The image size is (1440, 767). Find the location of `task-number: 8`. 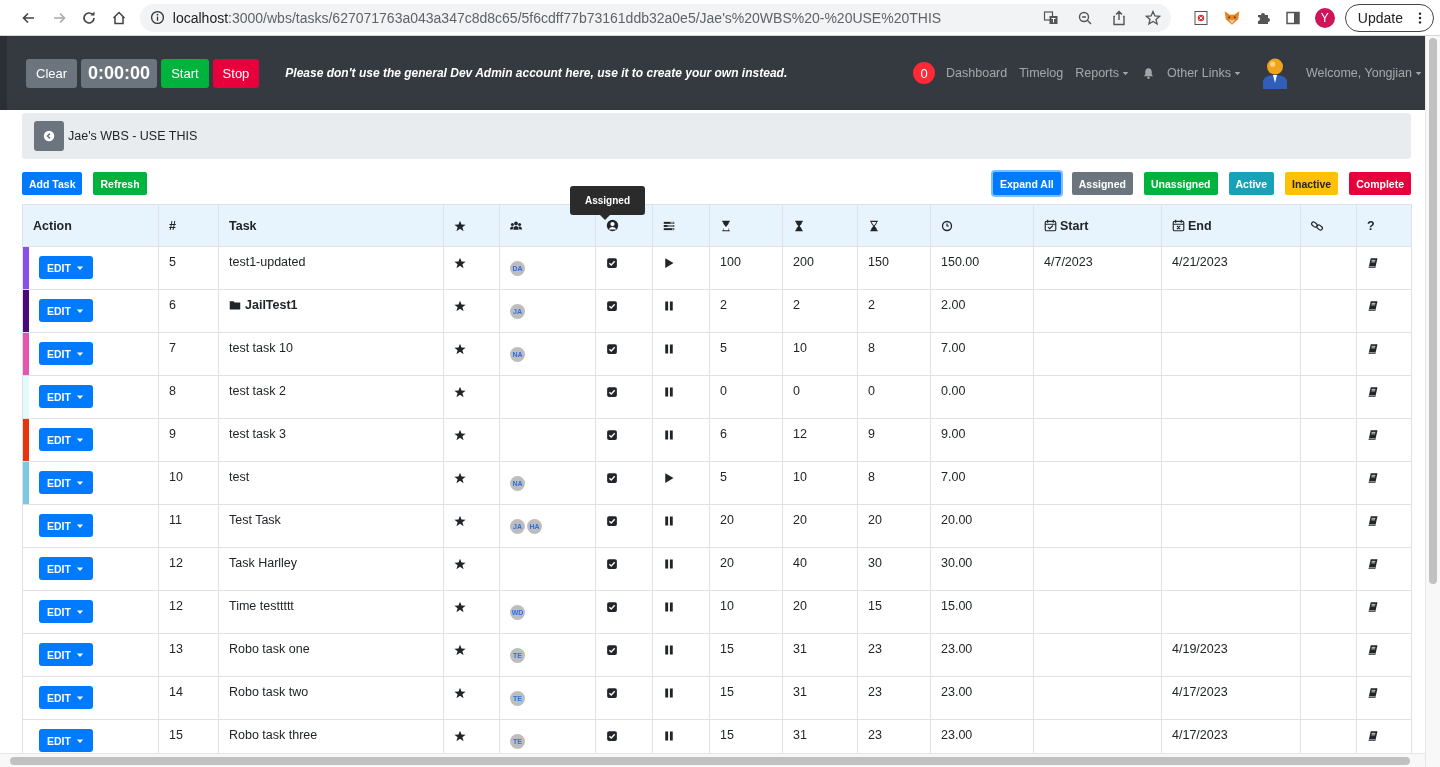

task-number: 8 is located at coordinates (172, 391).